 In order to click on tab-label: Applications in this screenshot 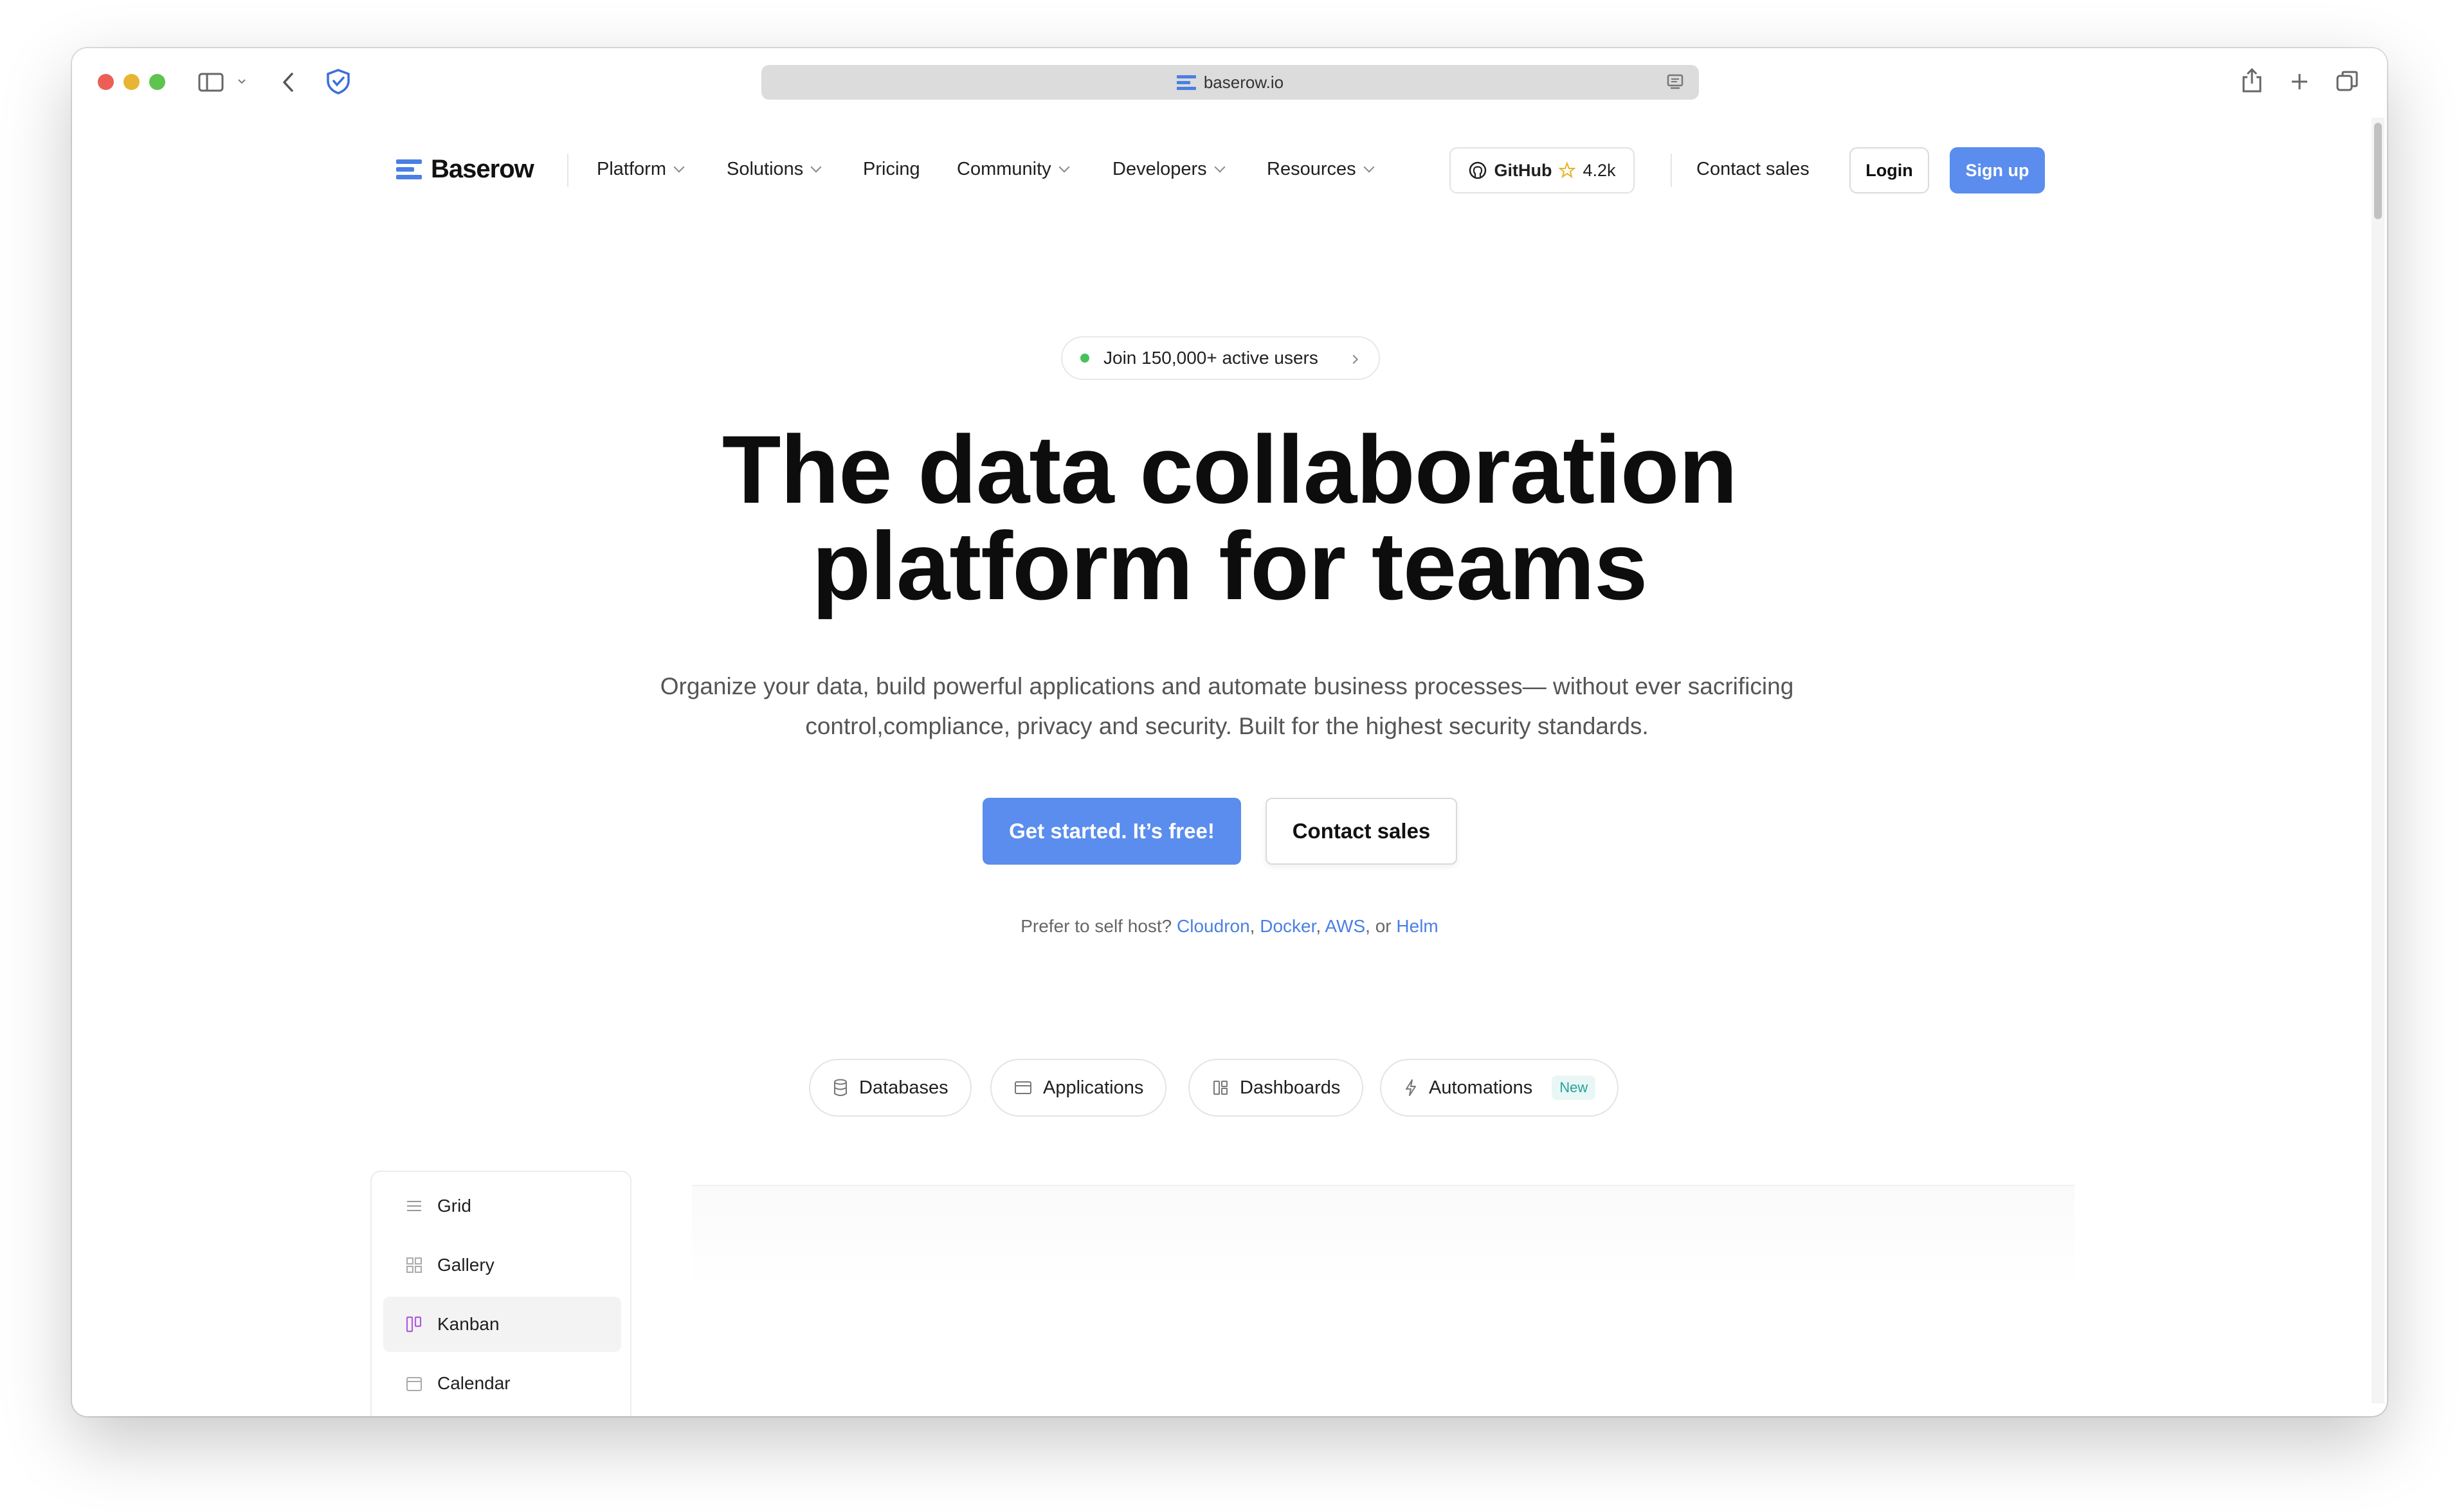, I will do `click(1093, 1088)`.